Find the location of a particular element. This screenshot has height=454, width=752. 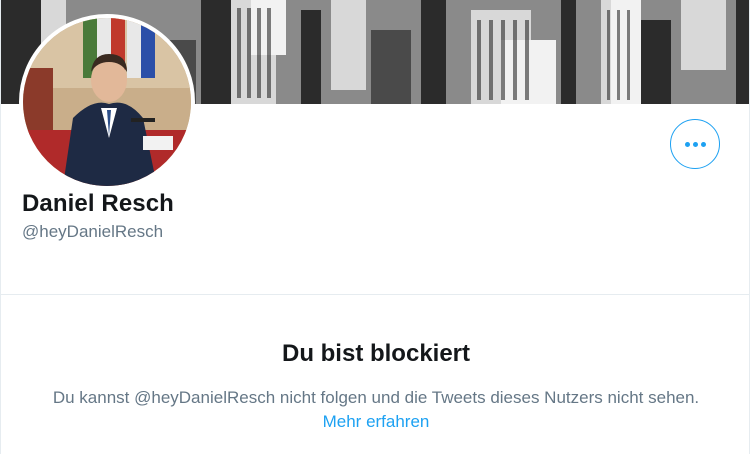

profile-display-name: Daniel Resch is located at coordinates (98, 203).